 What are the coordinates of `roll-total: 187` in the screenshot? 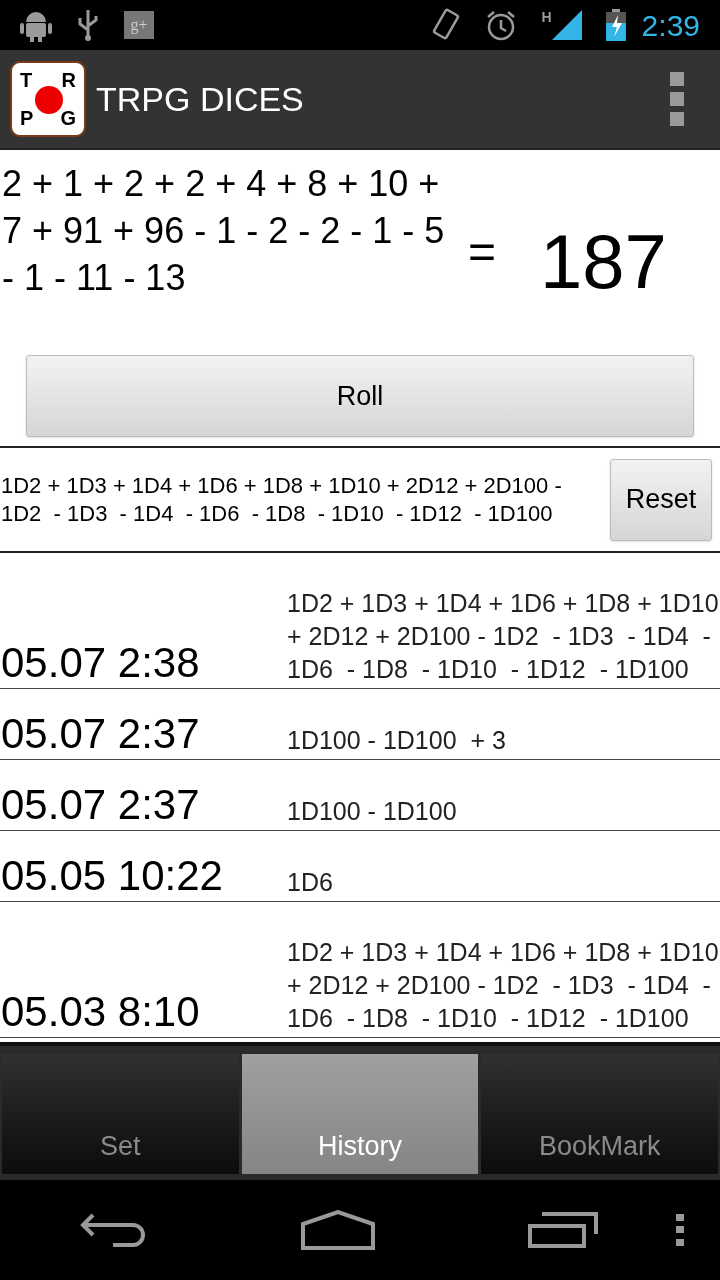 It's located at (603, 262).